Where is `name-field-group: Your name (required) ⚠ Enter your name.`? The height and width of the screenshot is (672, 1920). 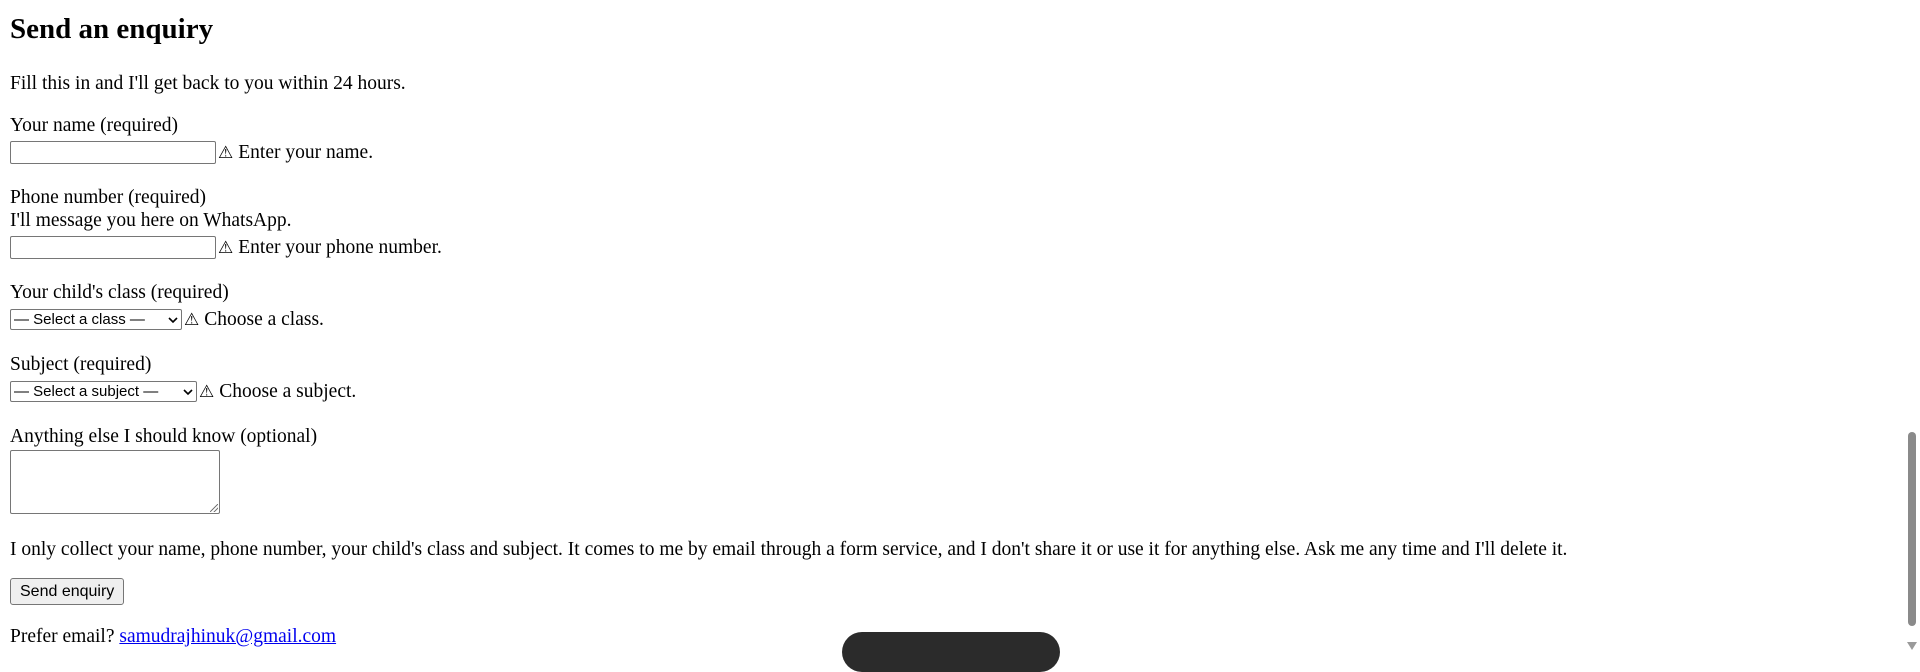 name-field-group: Your name (required) ⚠ Enter your name. is located at coordinates (950, 140).